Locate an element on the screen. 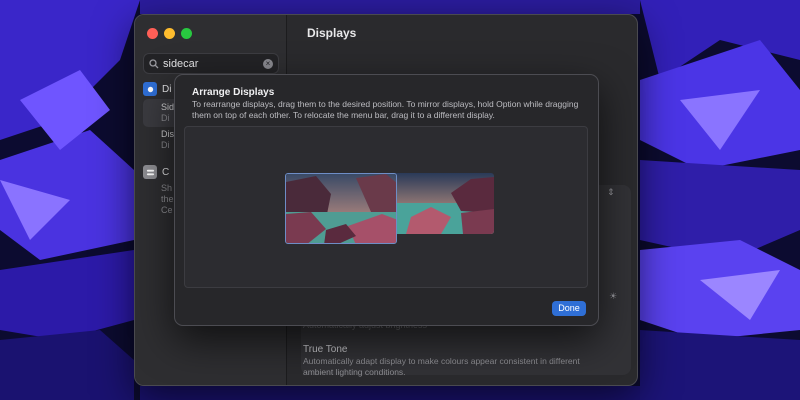  sidebar-subitem-sidecar: Sid Di is located at coordinates (167, 113).